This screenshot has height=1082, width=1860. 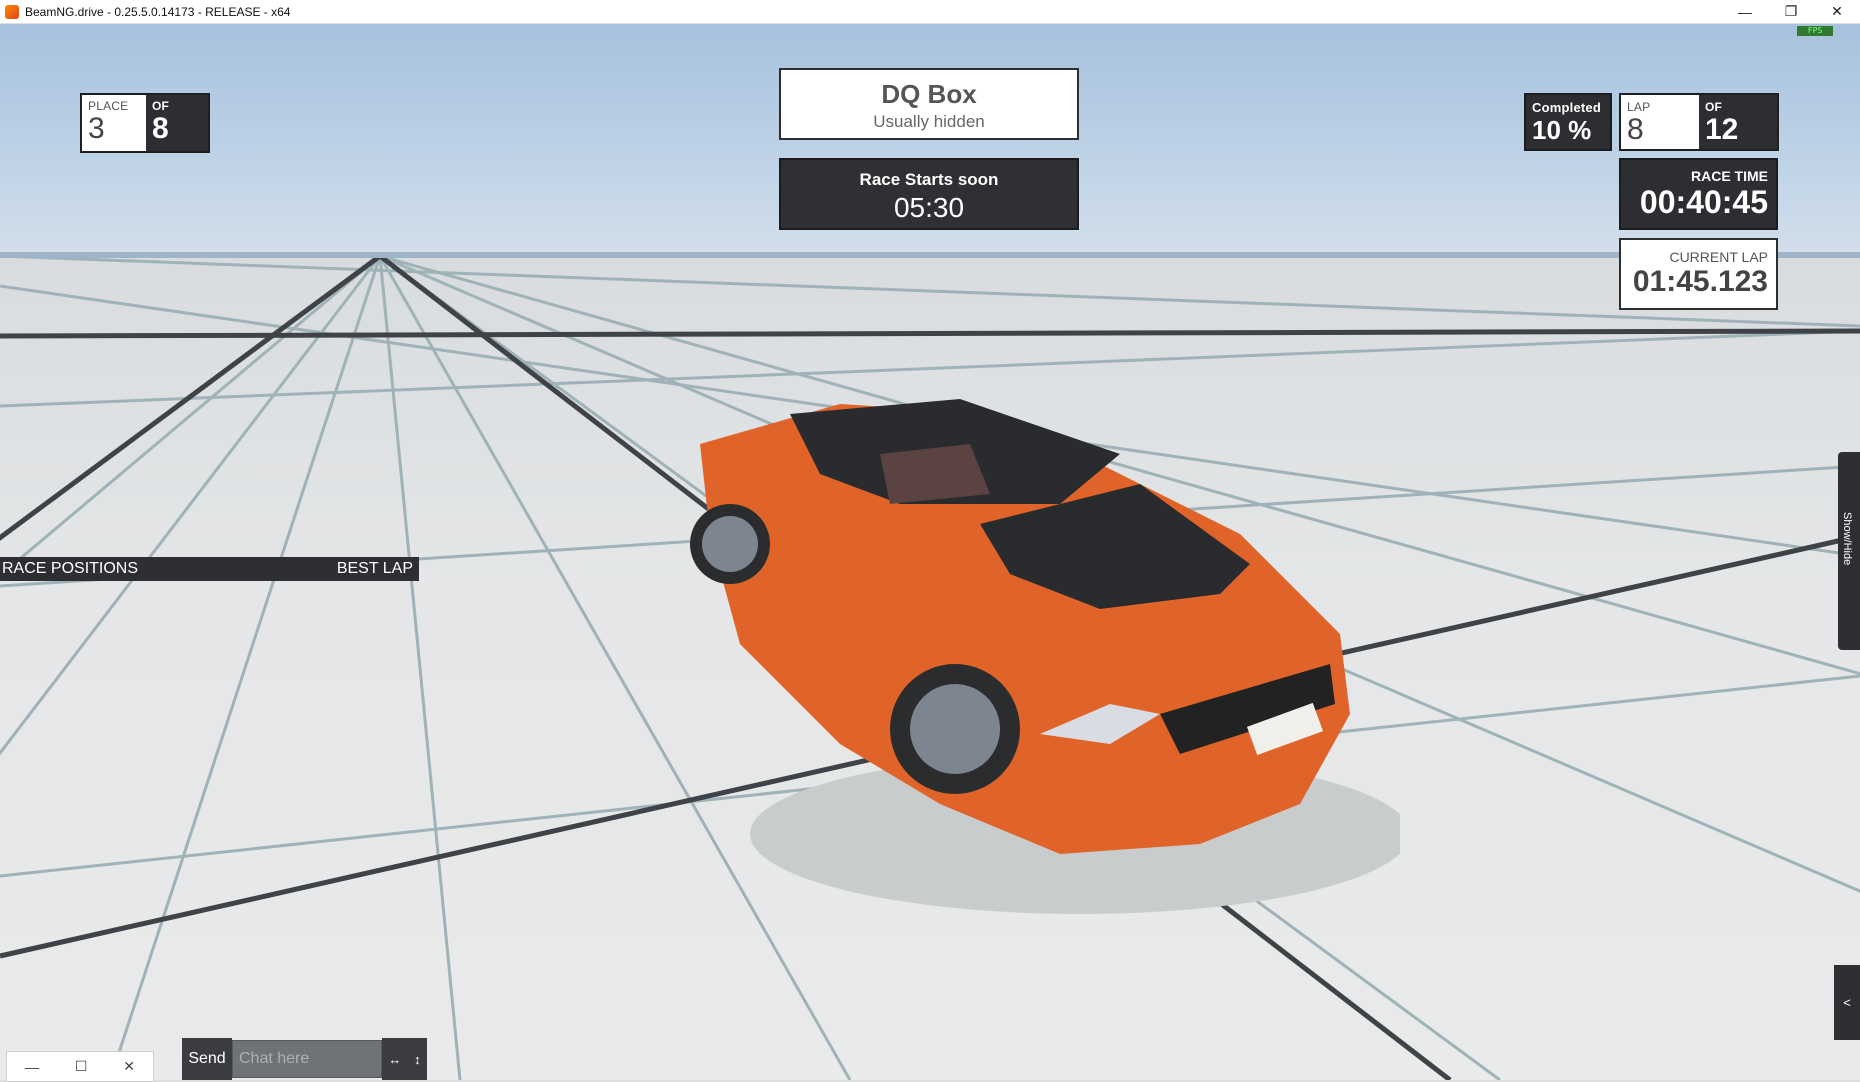 What do you see at coordinates (929, 179) in the screenshot?
I see `race-start-title: Race Starts soon` at bounding box center [929, 179].